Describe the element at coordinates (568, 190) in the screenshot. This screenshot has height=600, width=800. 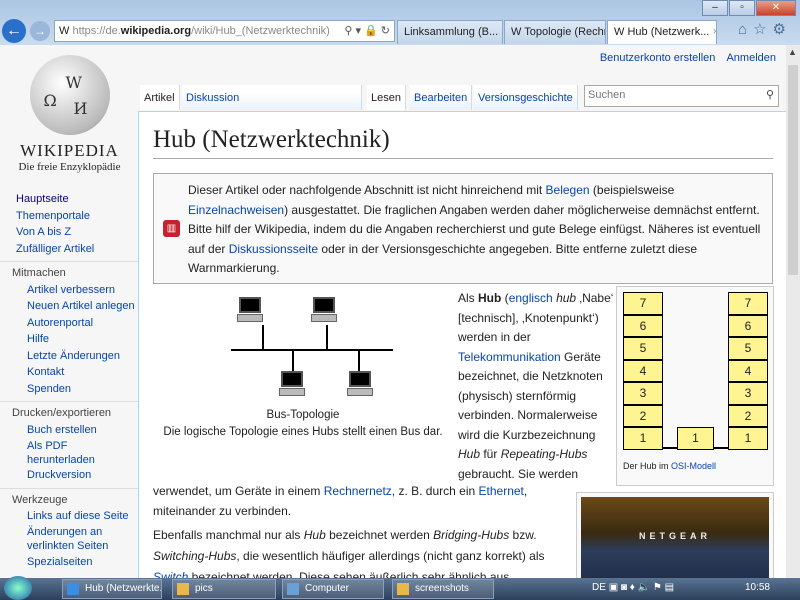
I see `belegen-link: Belegen` at that location.